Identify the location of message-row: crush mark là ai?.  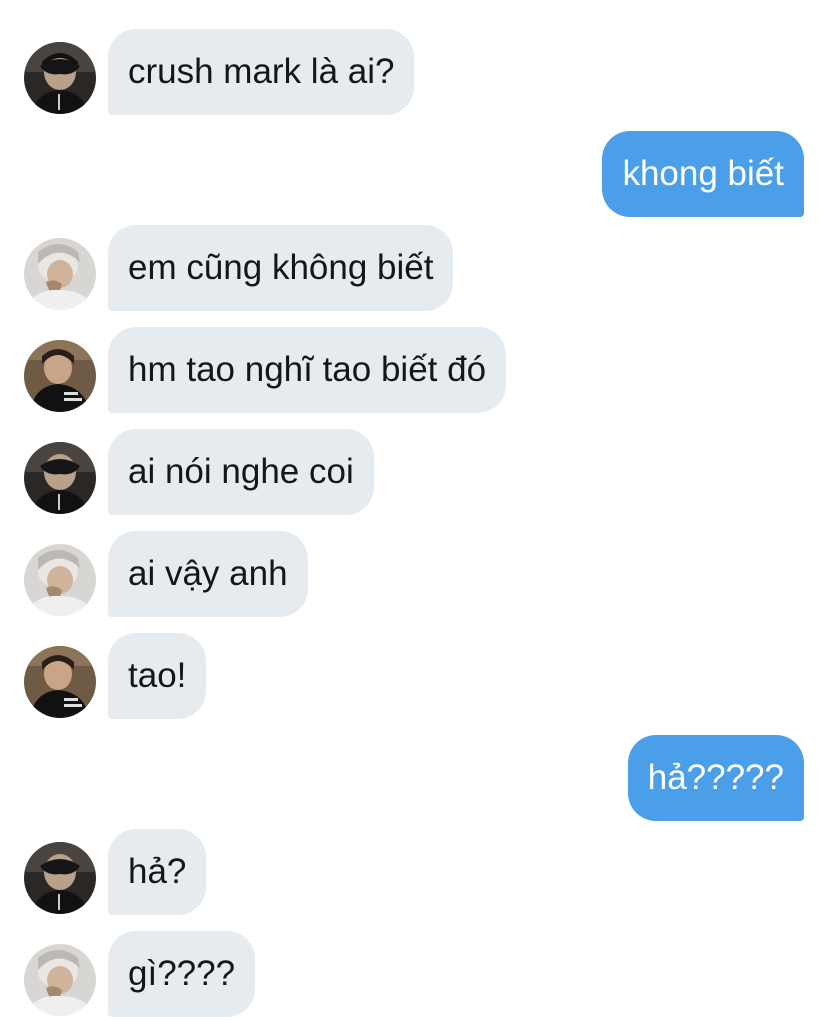
(414, 72).